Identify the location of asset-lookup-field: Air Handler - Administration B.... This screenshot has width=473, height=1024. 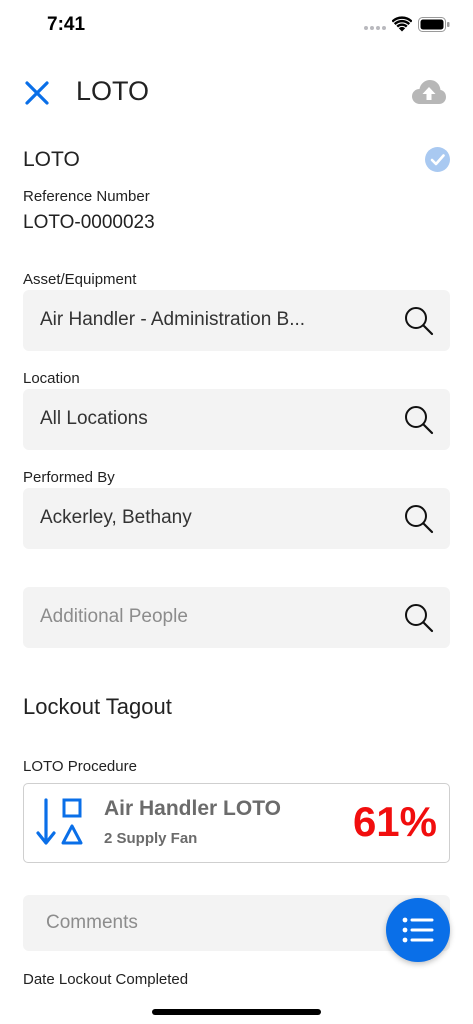
(236, 320).